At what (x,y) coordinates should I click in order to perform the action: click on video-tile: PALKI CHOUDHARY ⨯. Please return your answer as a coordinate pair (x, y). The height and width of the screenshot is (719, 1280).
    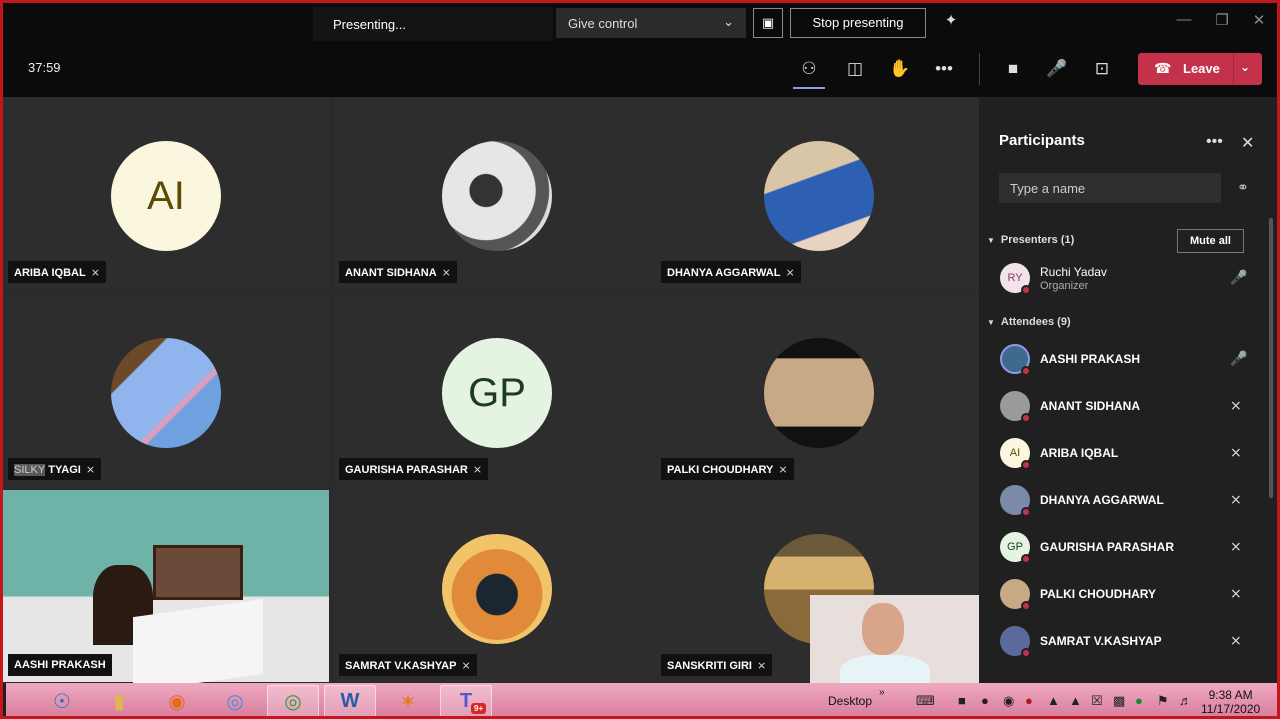
    Looking at the image, I should click on (819, 390).